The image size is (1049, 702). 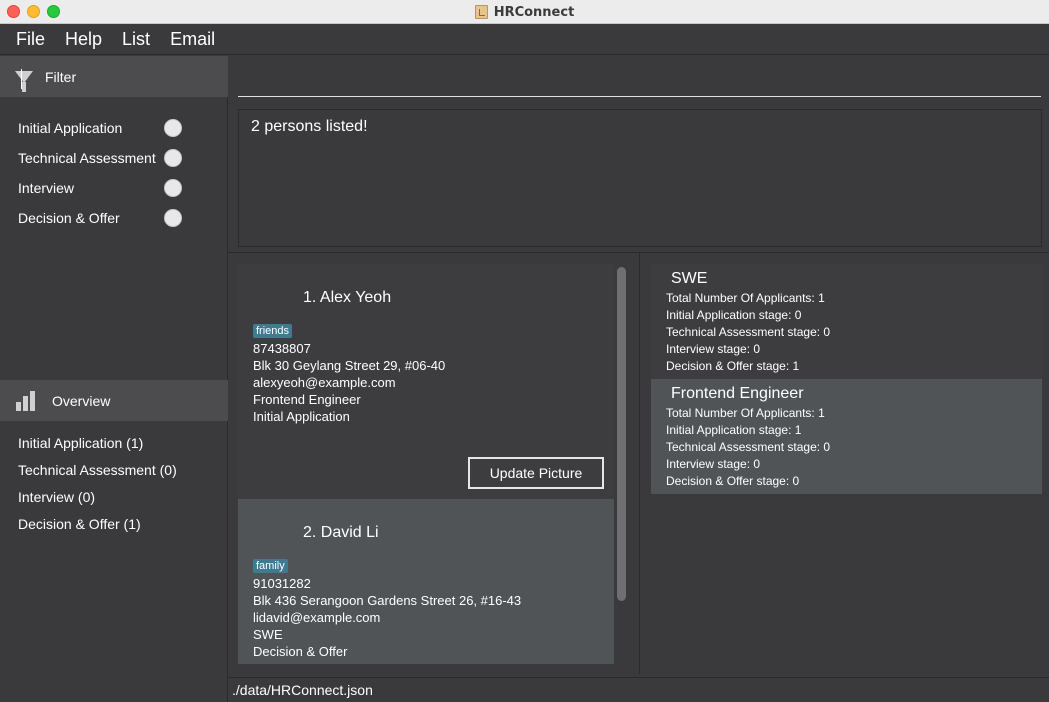 What do you see at coordinates (30, 39) in the screenshot?
I see `menu-file: File` at bounding box center [30, 39].